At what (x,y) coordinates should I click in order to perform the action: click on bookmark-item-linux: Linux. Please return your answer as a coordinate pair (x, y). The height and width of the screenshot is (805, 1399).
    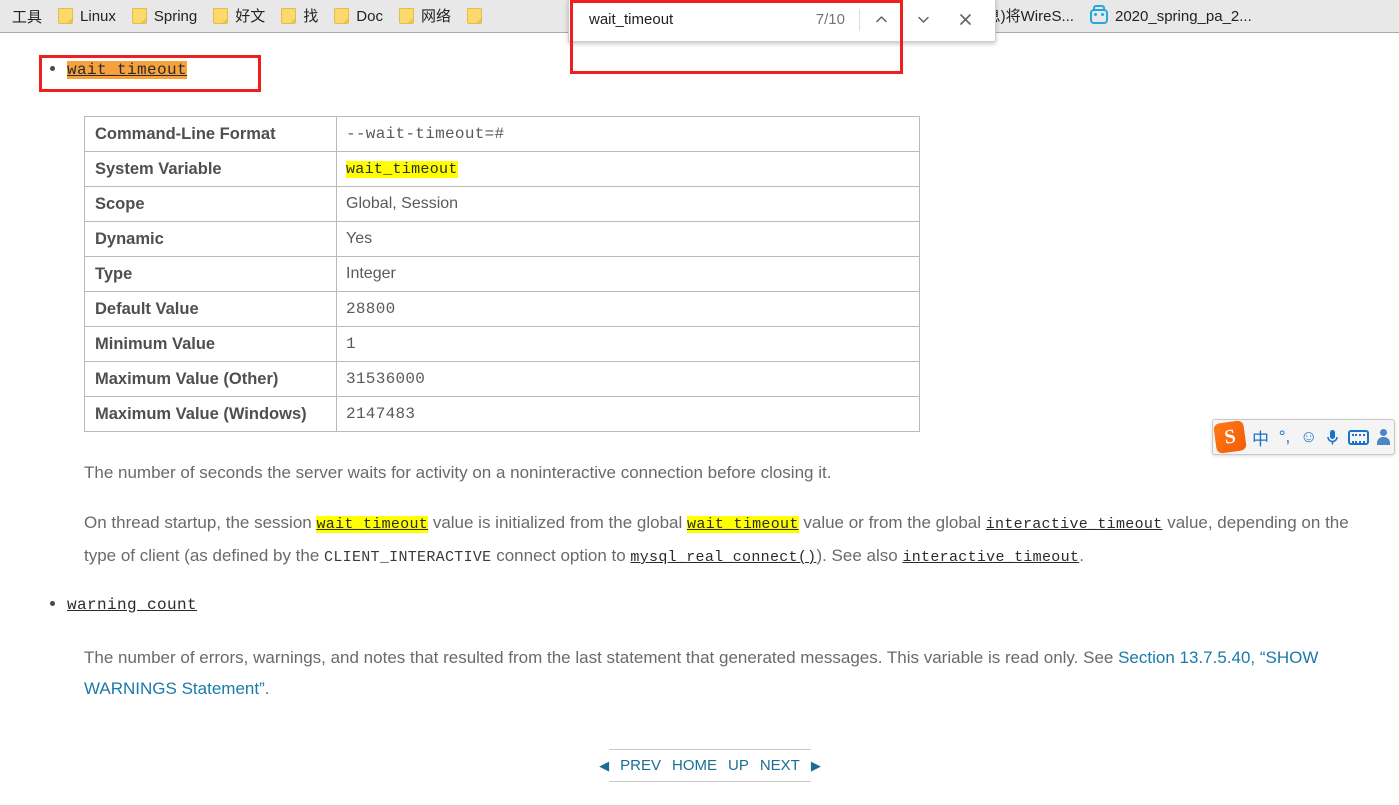
    Looking at the image, I should click on (87, 16).